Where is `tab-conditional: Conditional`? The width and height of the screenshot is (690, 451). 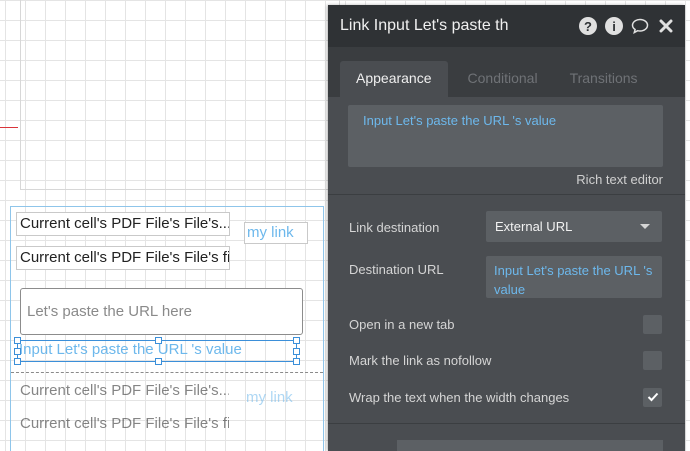 tab-conditional: Conditional is located at coordinates (503, 79).